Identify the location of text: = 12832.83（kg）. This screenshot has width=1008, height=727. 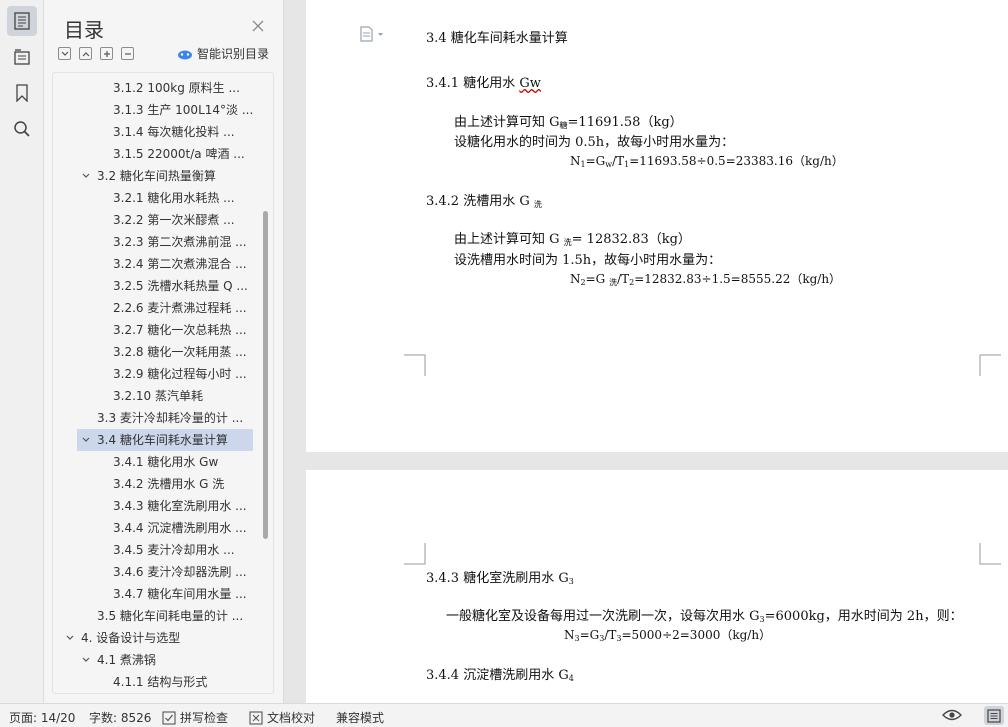
(631, 239).